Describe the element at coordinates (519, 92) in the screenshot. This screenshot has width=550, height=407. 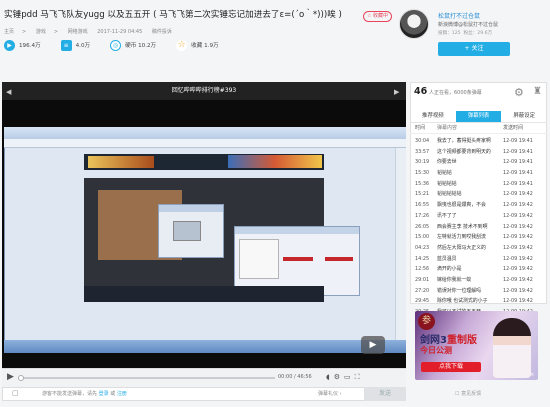
I see `gear-icon: ⚙` at that location.